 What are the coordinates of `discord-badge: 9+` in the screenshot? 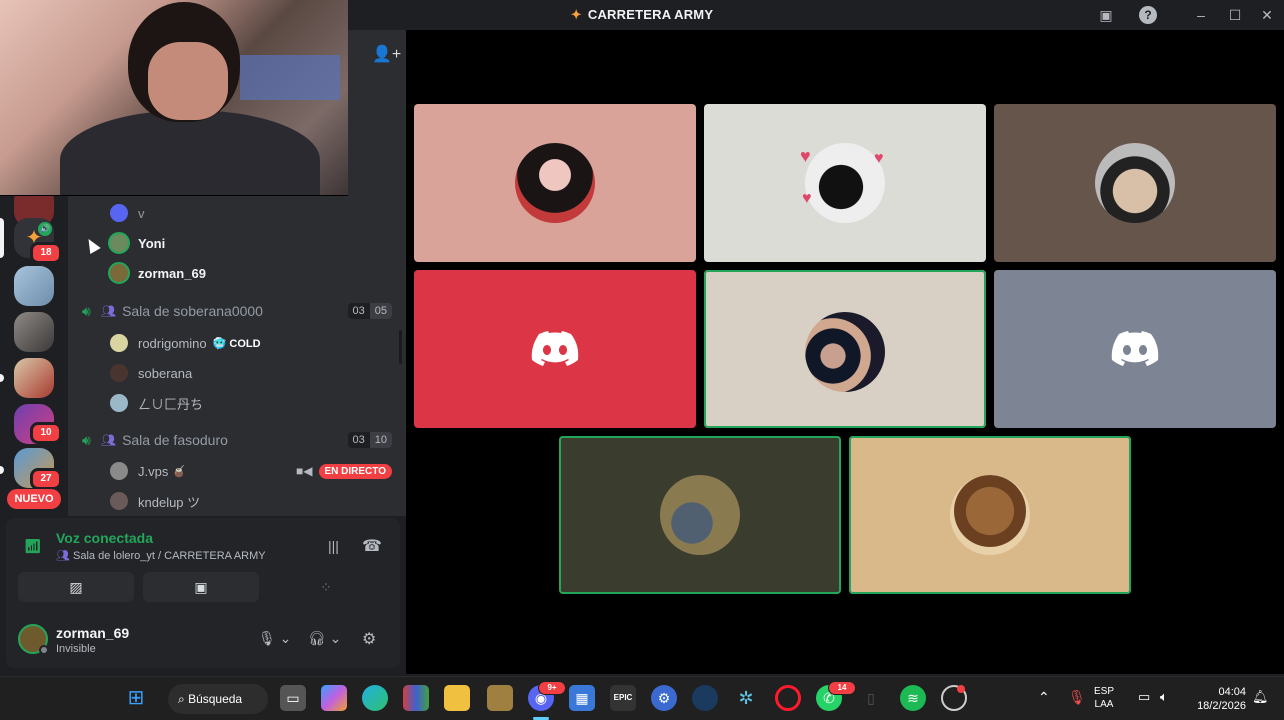 It's located at (552, 688).